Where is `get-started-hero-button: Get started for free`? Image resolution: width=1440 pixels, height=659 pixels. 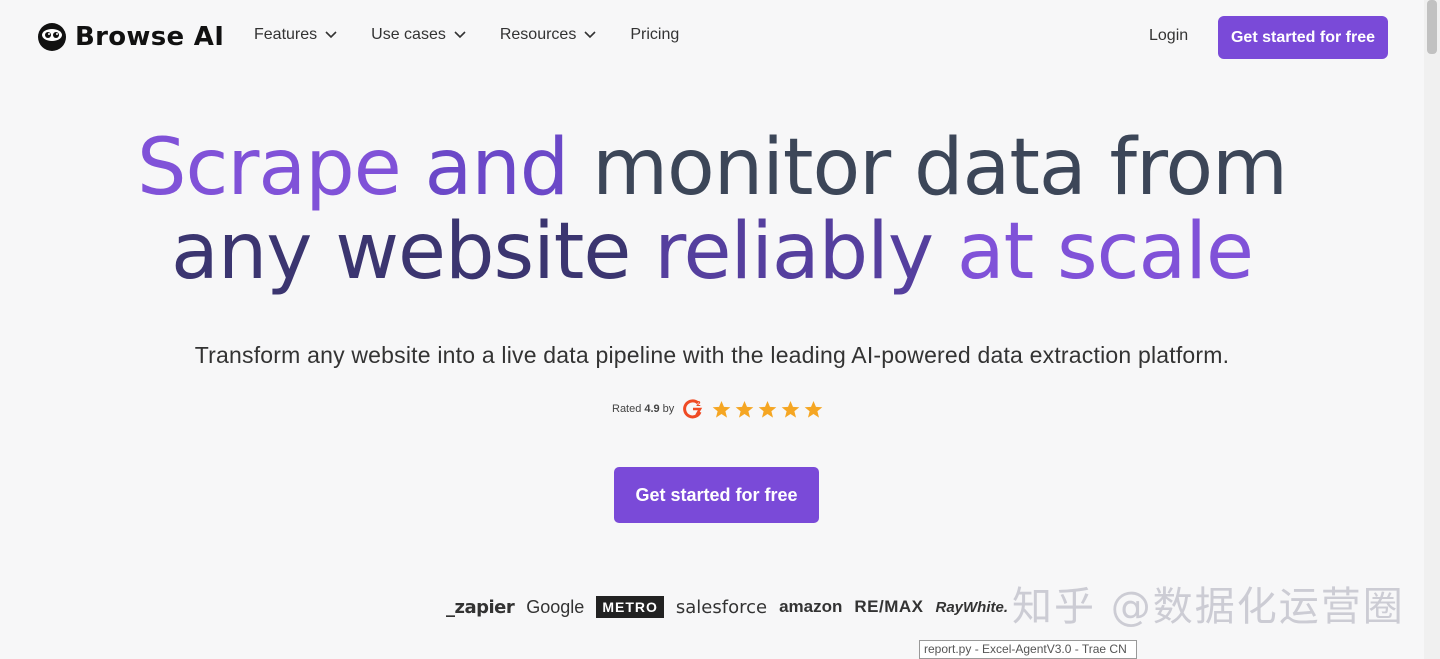 get-started-hero-button: Get started for free is located at coordinates (716, 495).